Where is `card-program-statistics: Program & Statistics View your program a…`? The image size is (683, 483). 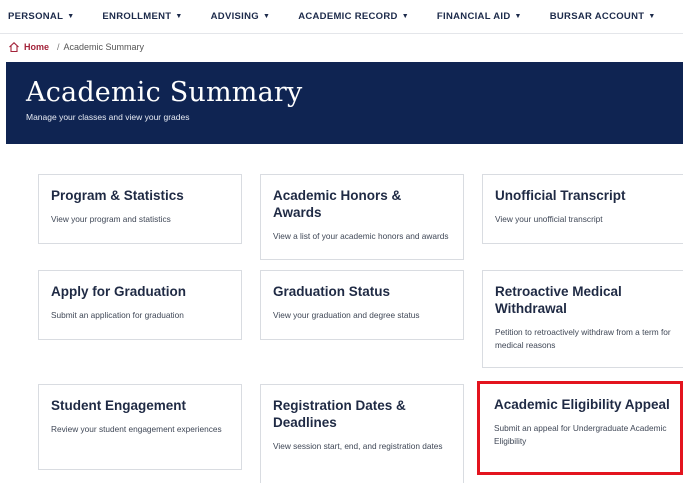
card-program-statistics: Program & Statistics View your program a… is located at coordinates (140, 209).